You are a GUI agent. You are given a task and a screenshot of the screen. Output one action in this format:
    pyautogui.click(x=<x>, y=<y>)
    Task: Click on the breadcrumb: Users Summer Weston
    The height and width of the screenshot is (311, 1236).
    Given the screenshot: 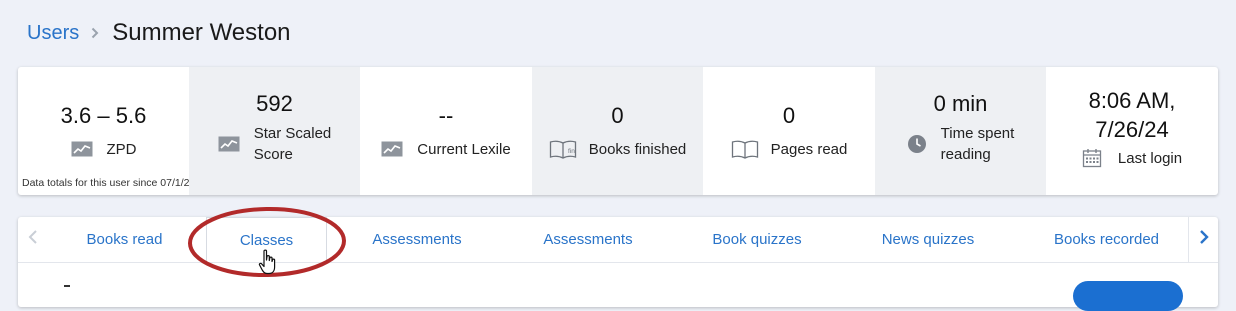 What is the action you would take?
    pyautogui.click(x=159, y=33)
    